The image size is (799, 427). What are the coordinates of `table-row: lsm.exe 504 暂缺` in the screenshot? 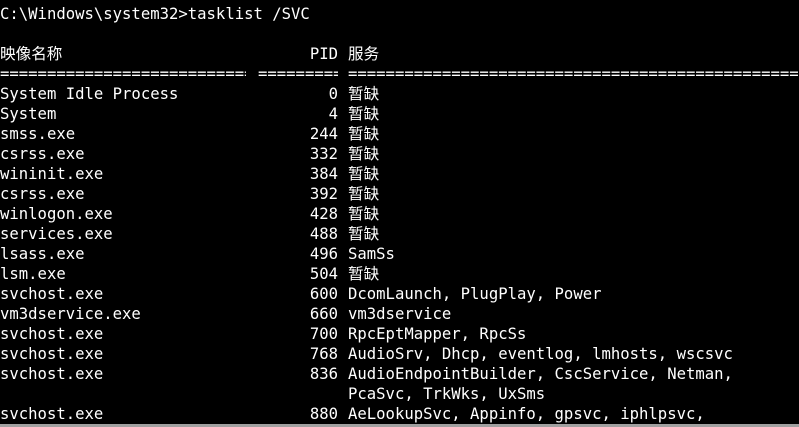 It's located at (399, 274).